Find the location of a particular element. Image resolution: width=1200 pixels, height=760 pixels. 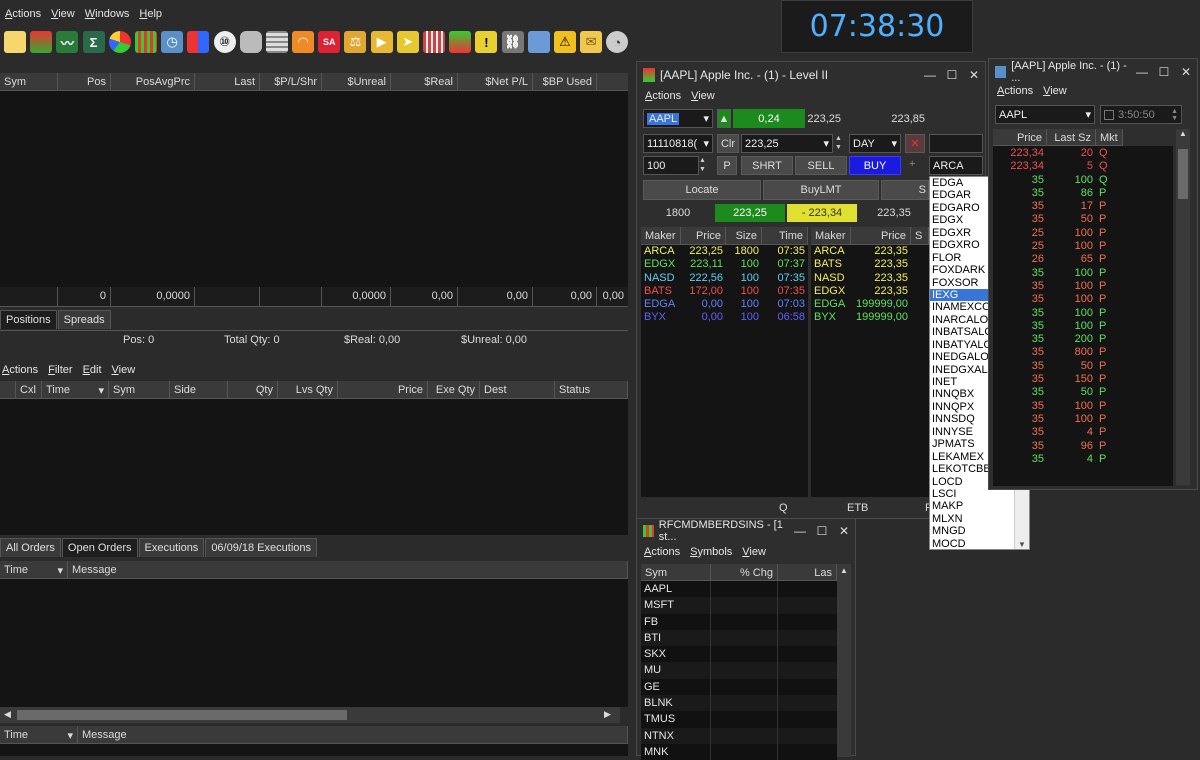

book-icon is located at coordinates (41, 42).